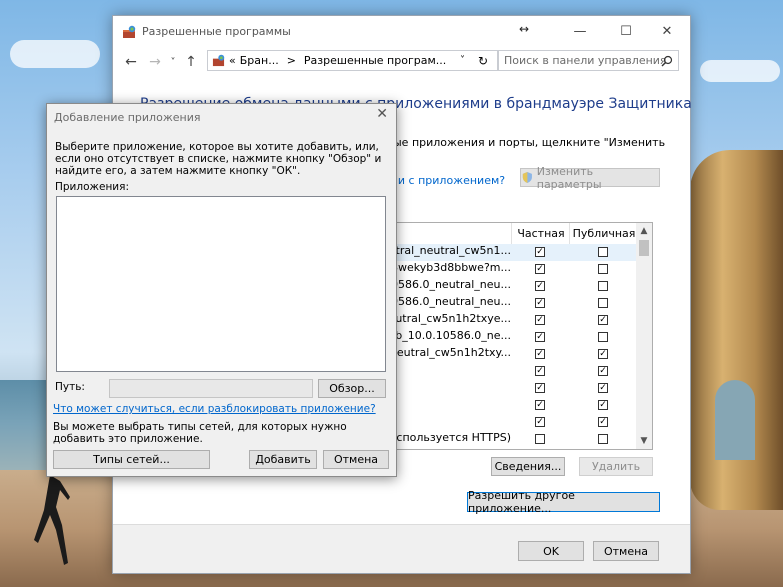 The height and width of the screenshot is (587, 783). What do you see at coordinates (401, 548) in the screenshot?
I see `window-footer: OK Отмена` at bounding box center [401, 548].